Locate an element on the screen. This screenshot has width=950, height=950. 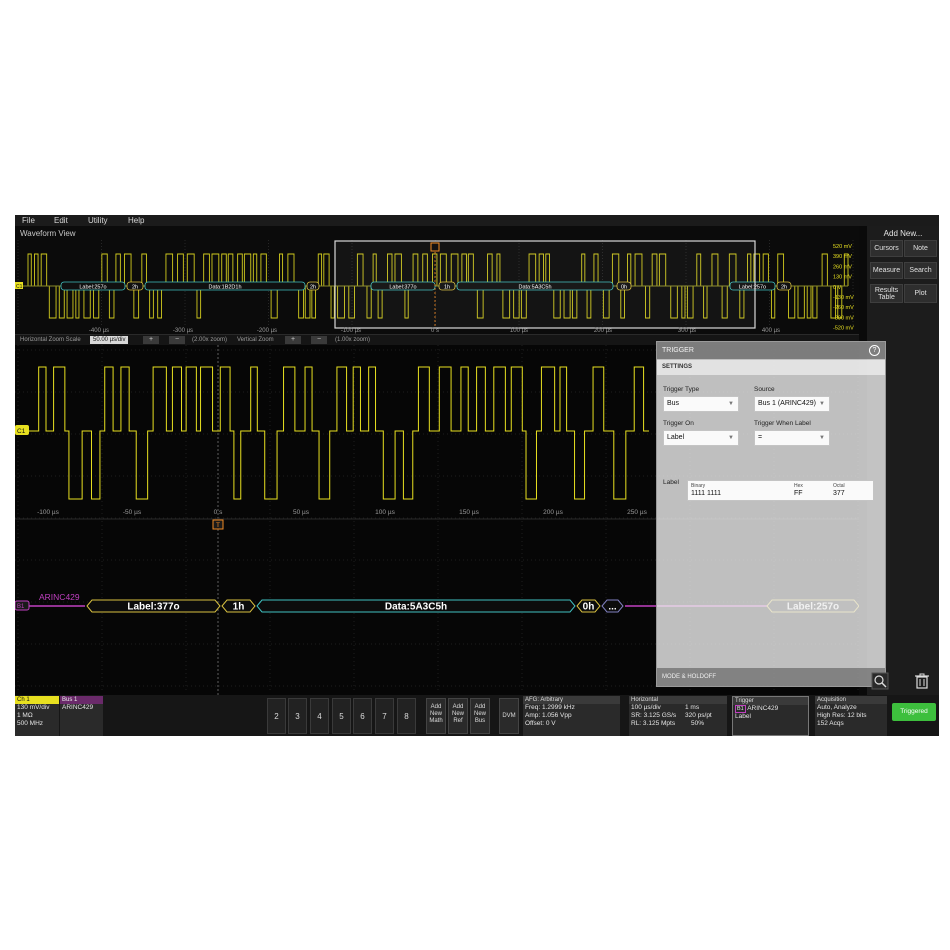
menu-utility: Utility is located at coordinates (98, 220).